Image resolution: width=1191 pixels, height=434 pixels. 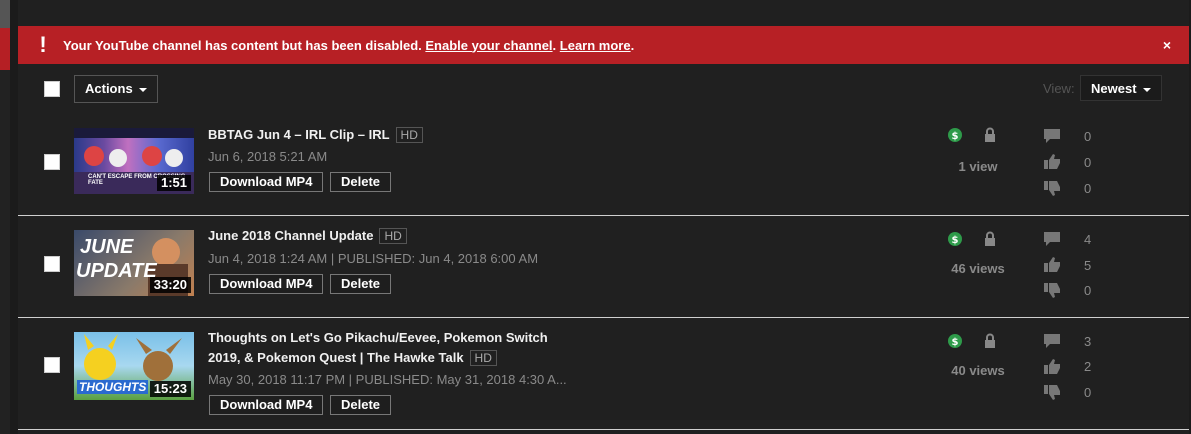 What do you see at coordinates (1088, 366) in the screenshot?
I see `like-count: 2` at bounding box center [1088, 366].